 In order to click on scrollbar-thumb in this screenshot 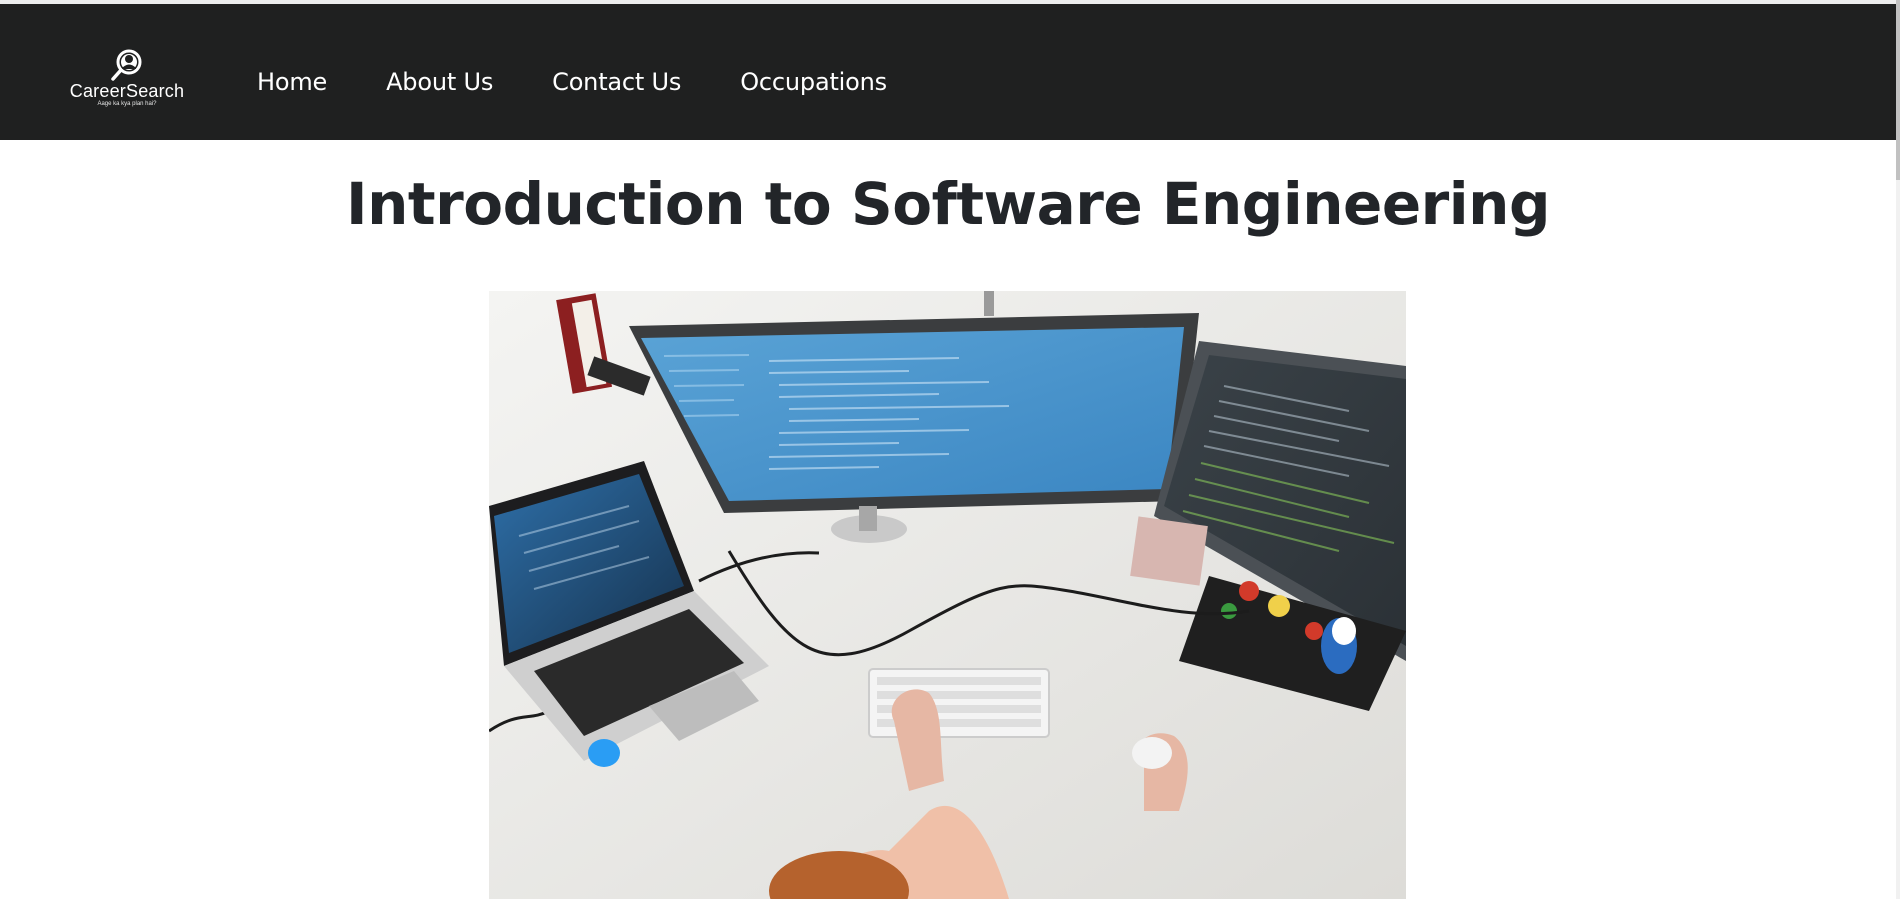, I will do `click(1898, 90)`.